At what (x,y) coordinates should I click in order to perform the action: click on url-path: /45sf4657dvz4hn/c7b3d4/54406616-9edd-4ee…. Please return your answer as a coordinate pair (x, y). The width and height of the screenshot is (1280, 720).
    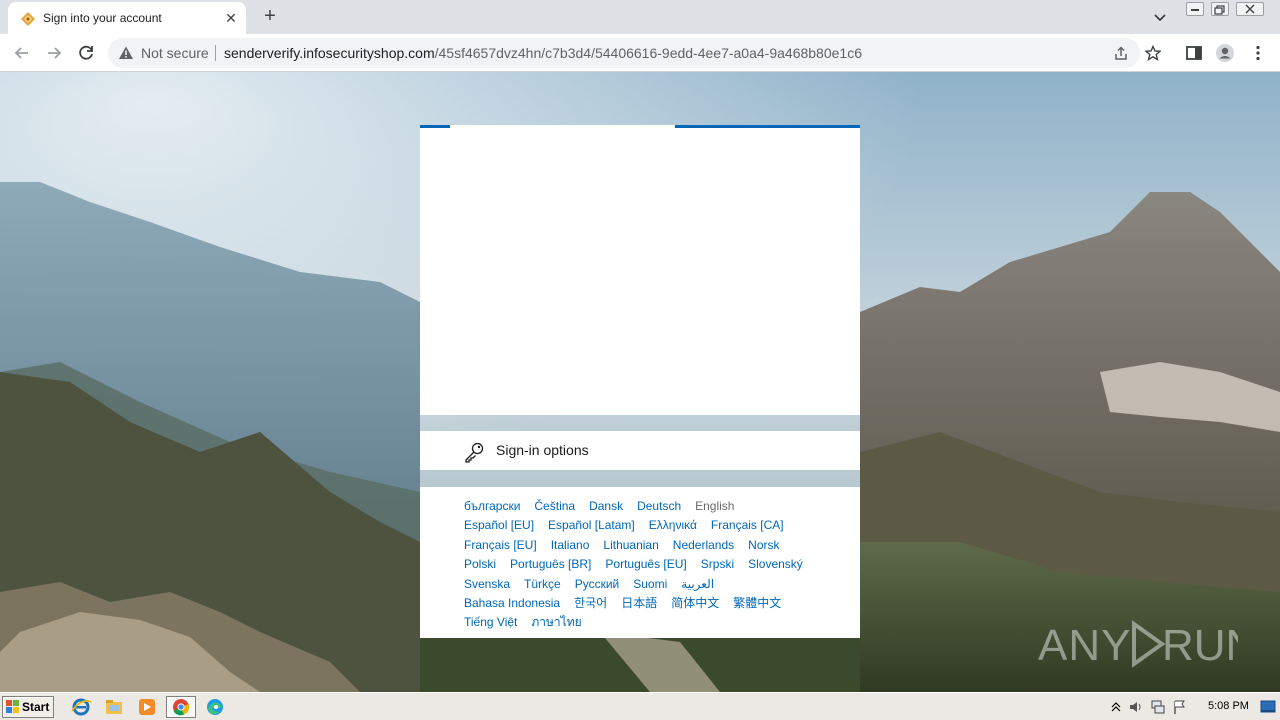
    Looking at the image, I should click on (648, 53).